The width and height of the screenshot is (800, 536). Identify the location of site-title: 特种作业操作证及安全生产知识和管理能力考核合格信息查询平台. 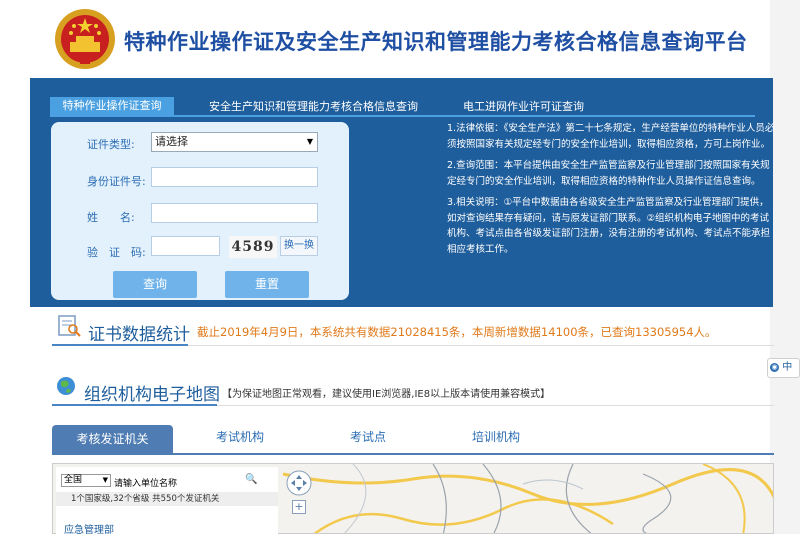
(436, 42).